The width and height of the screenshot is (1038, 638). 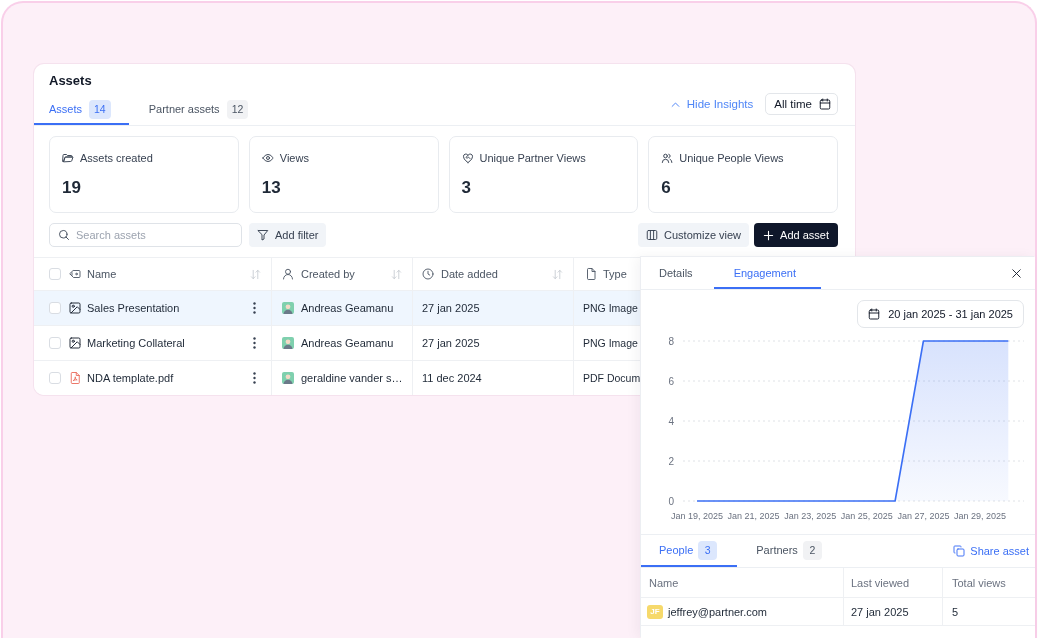 I want to click on search-icon, so click(x=64, y=235).